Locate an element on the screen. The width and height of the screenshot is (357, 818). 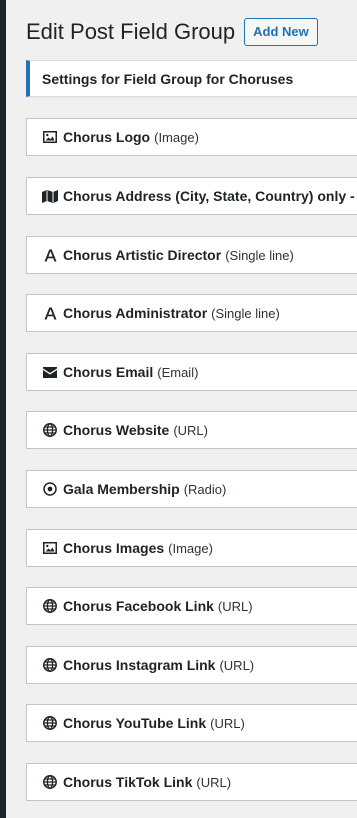
field-name: Chorus Logo is located at coordinates (107, 137).